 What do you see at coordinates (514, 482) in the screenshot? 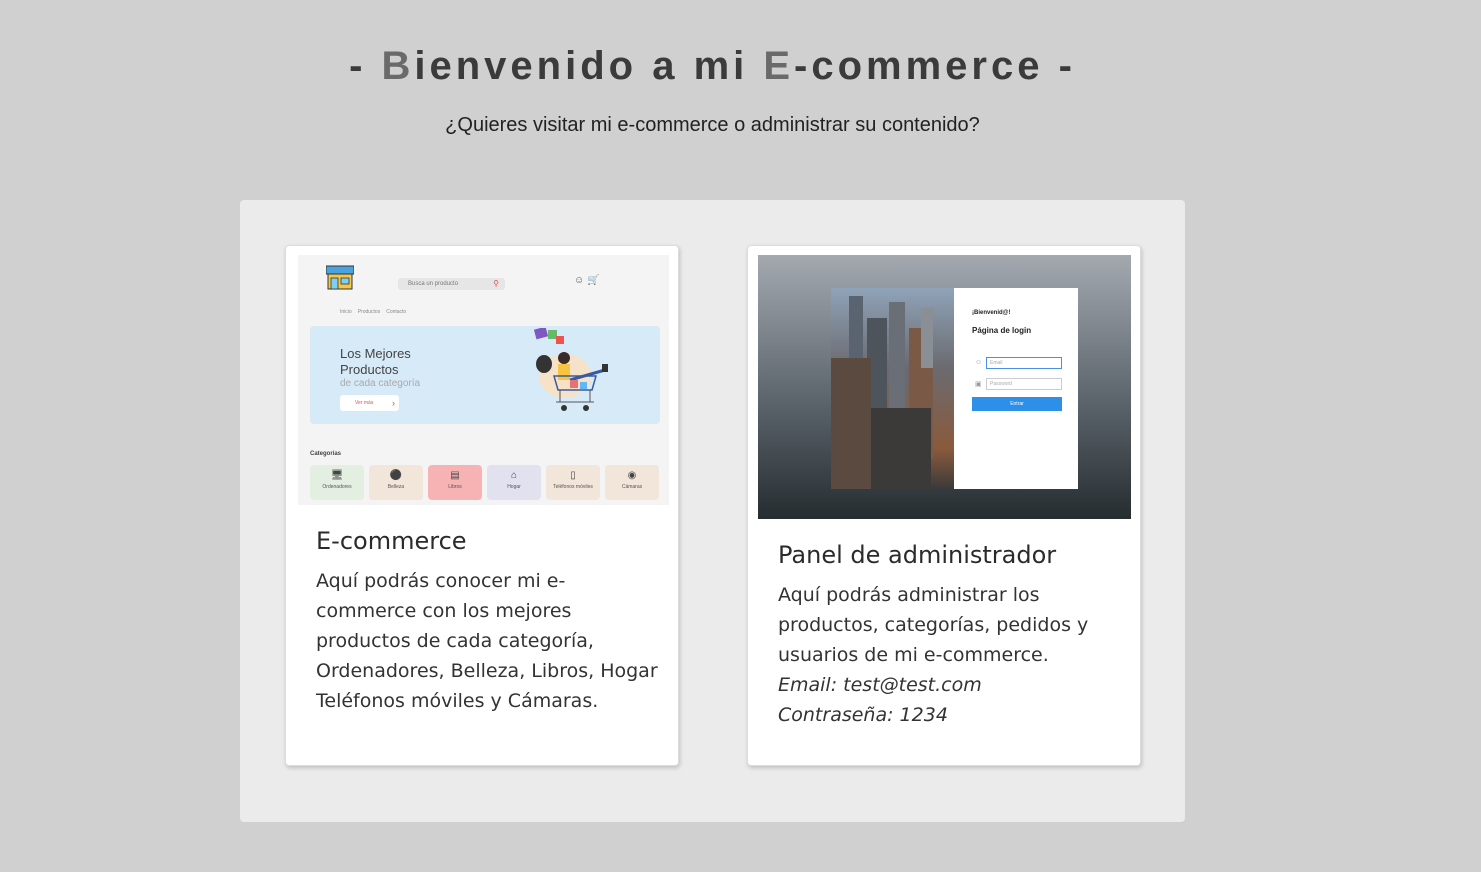
I see `category-tile: ⌂ Hogar` at bounding box center [514, 482].